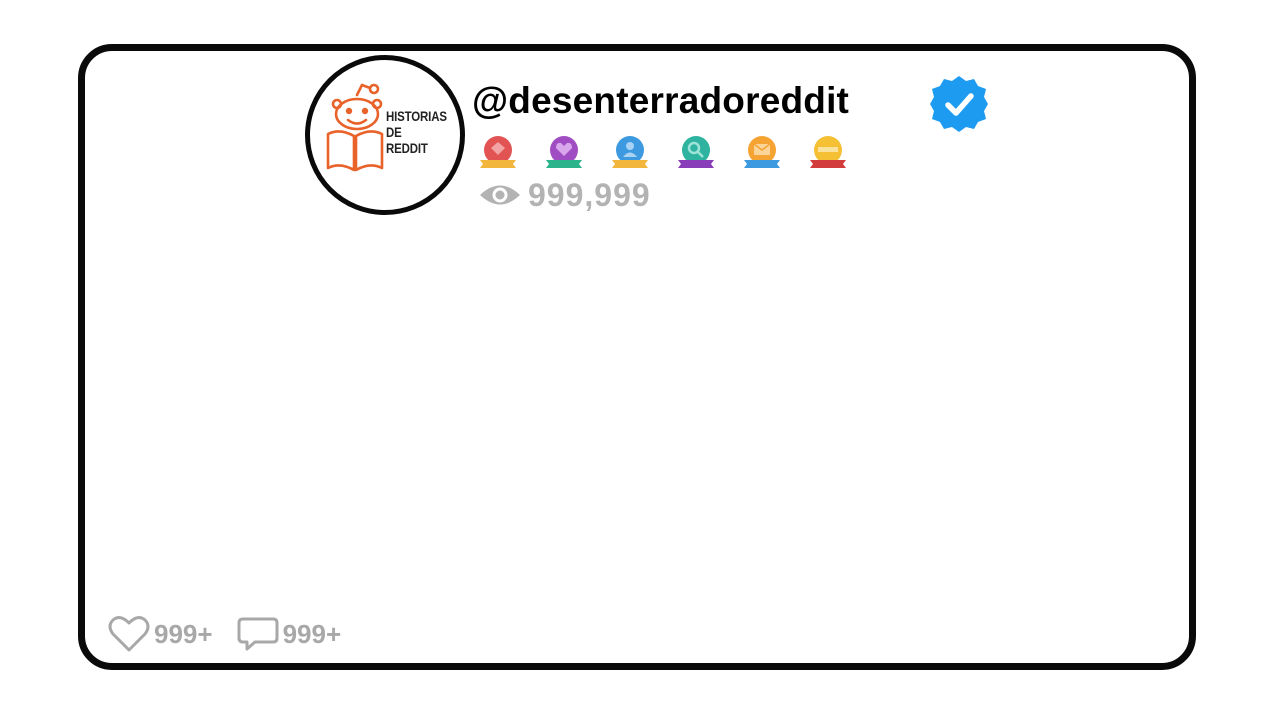 This screenshot has height=720, width=1280. What do you see at coordinates (762, 152) in the screenshot?
I see `envelope-badge-icon` at bounding box center [762, 152].